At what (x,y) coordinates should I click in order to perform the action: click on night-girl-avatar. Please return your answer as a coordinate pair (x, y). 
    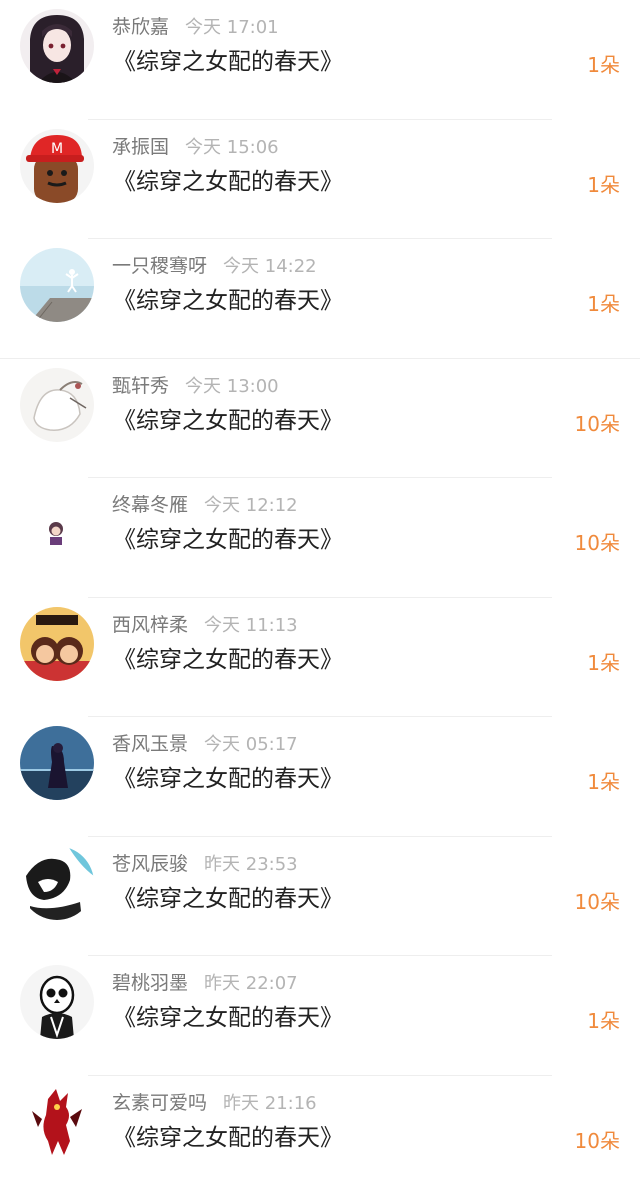
    Looking at the image, I should click on (57, 763).